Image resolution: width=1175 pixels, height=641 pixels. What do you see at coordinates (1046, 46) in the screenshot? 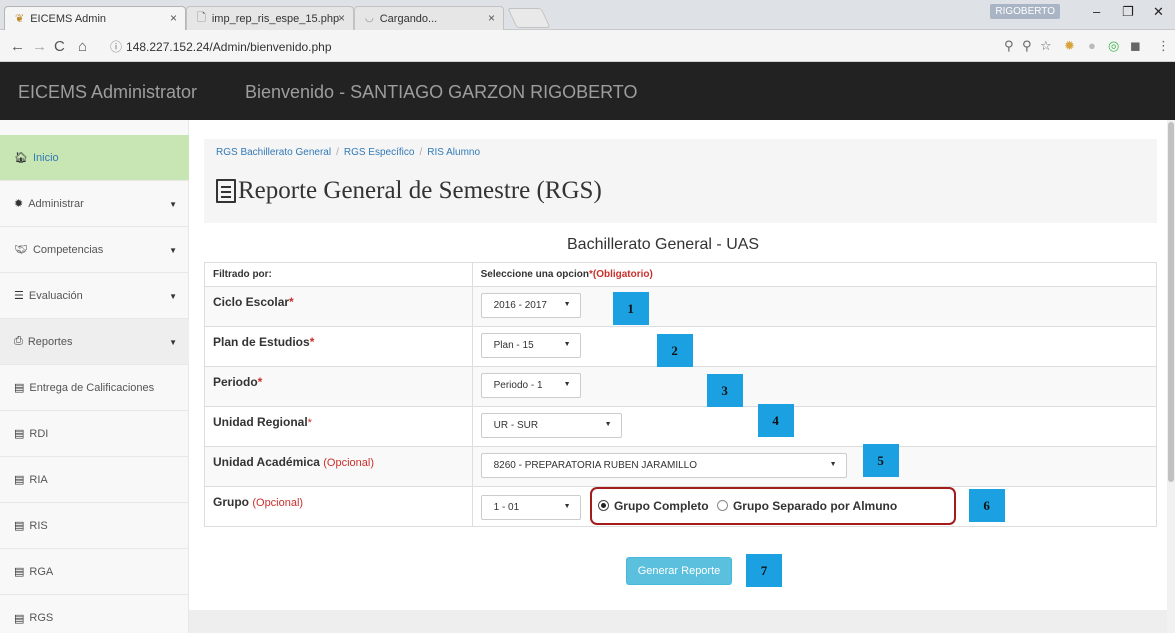
I see `star-icon: ☆` at bounding box center [1046, 46].